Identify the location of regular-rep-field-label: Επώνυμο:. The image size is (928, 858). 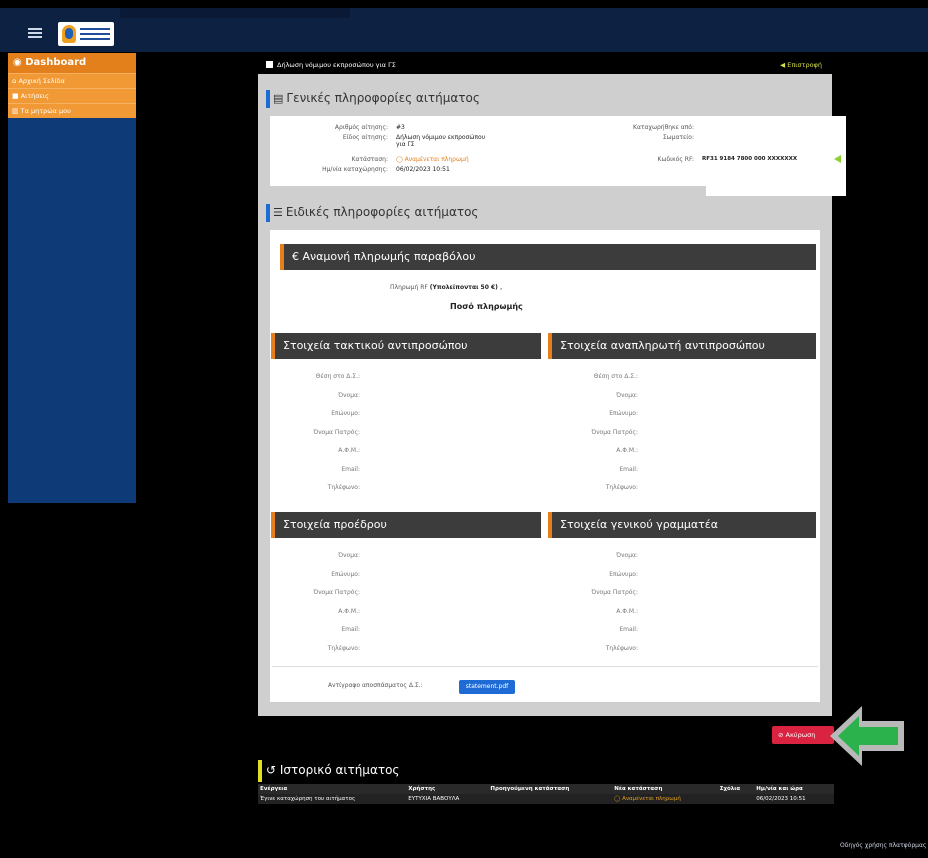
(345, 413).